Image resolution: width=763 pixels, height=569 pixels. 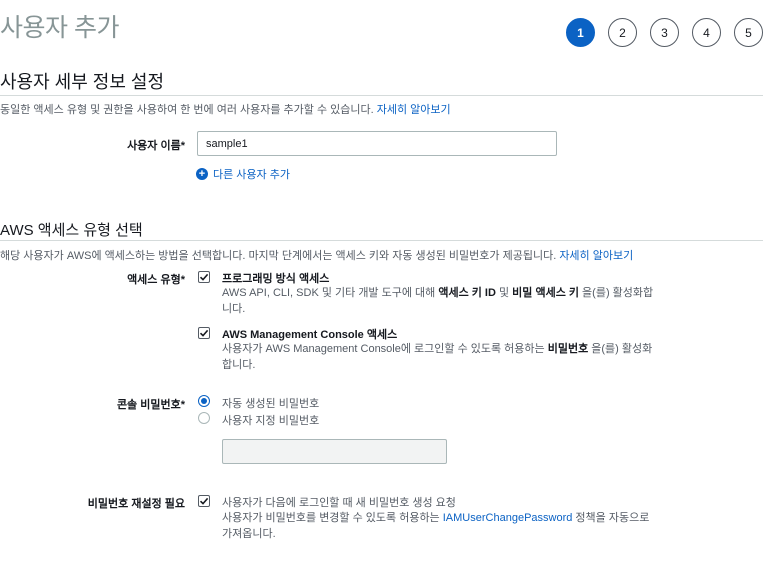 What do you see at coordinates (596, 256) in the screenshot?
I see `access-learn-more-link: 자세히 알아보기` at bounding box center [596, 256].